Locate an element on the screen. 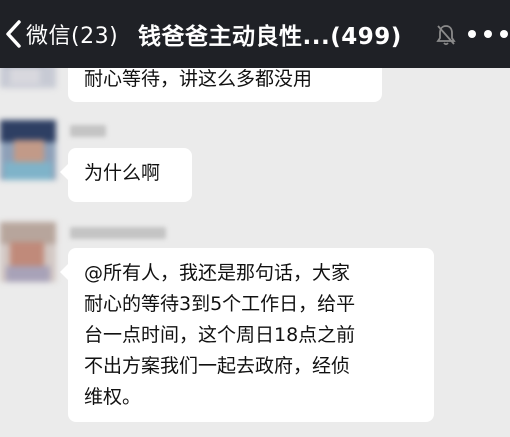 This screenshot has width=510, height=437. message-bubble: 耐心等待，讲这么多都没用 is located at coordinates (225, 85).